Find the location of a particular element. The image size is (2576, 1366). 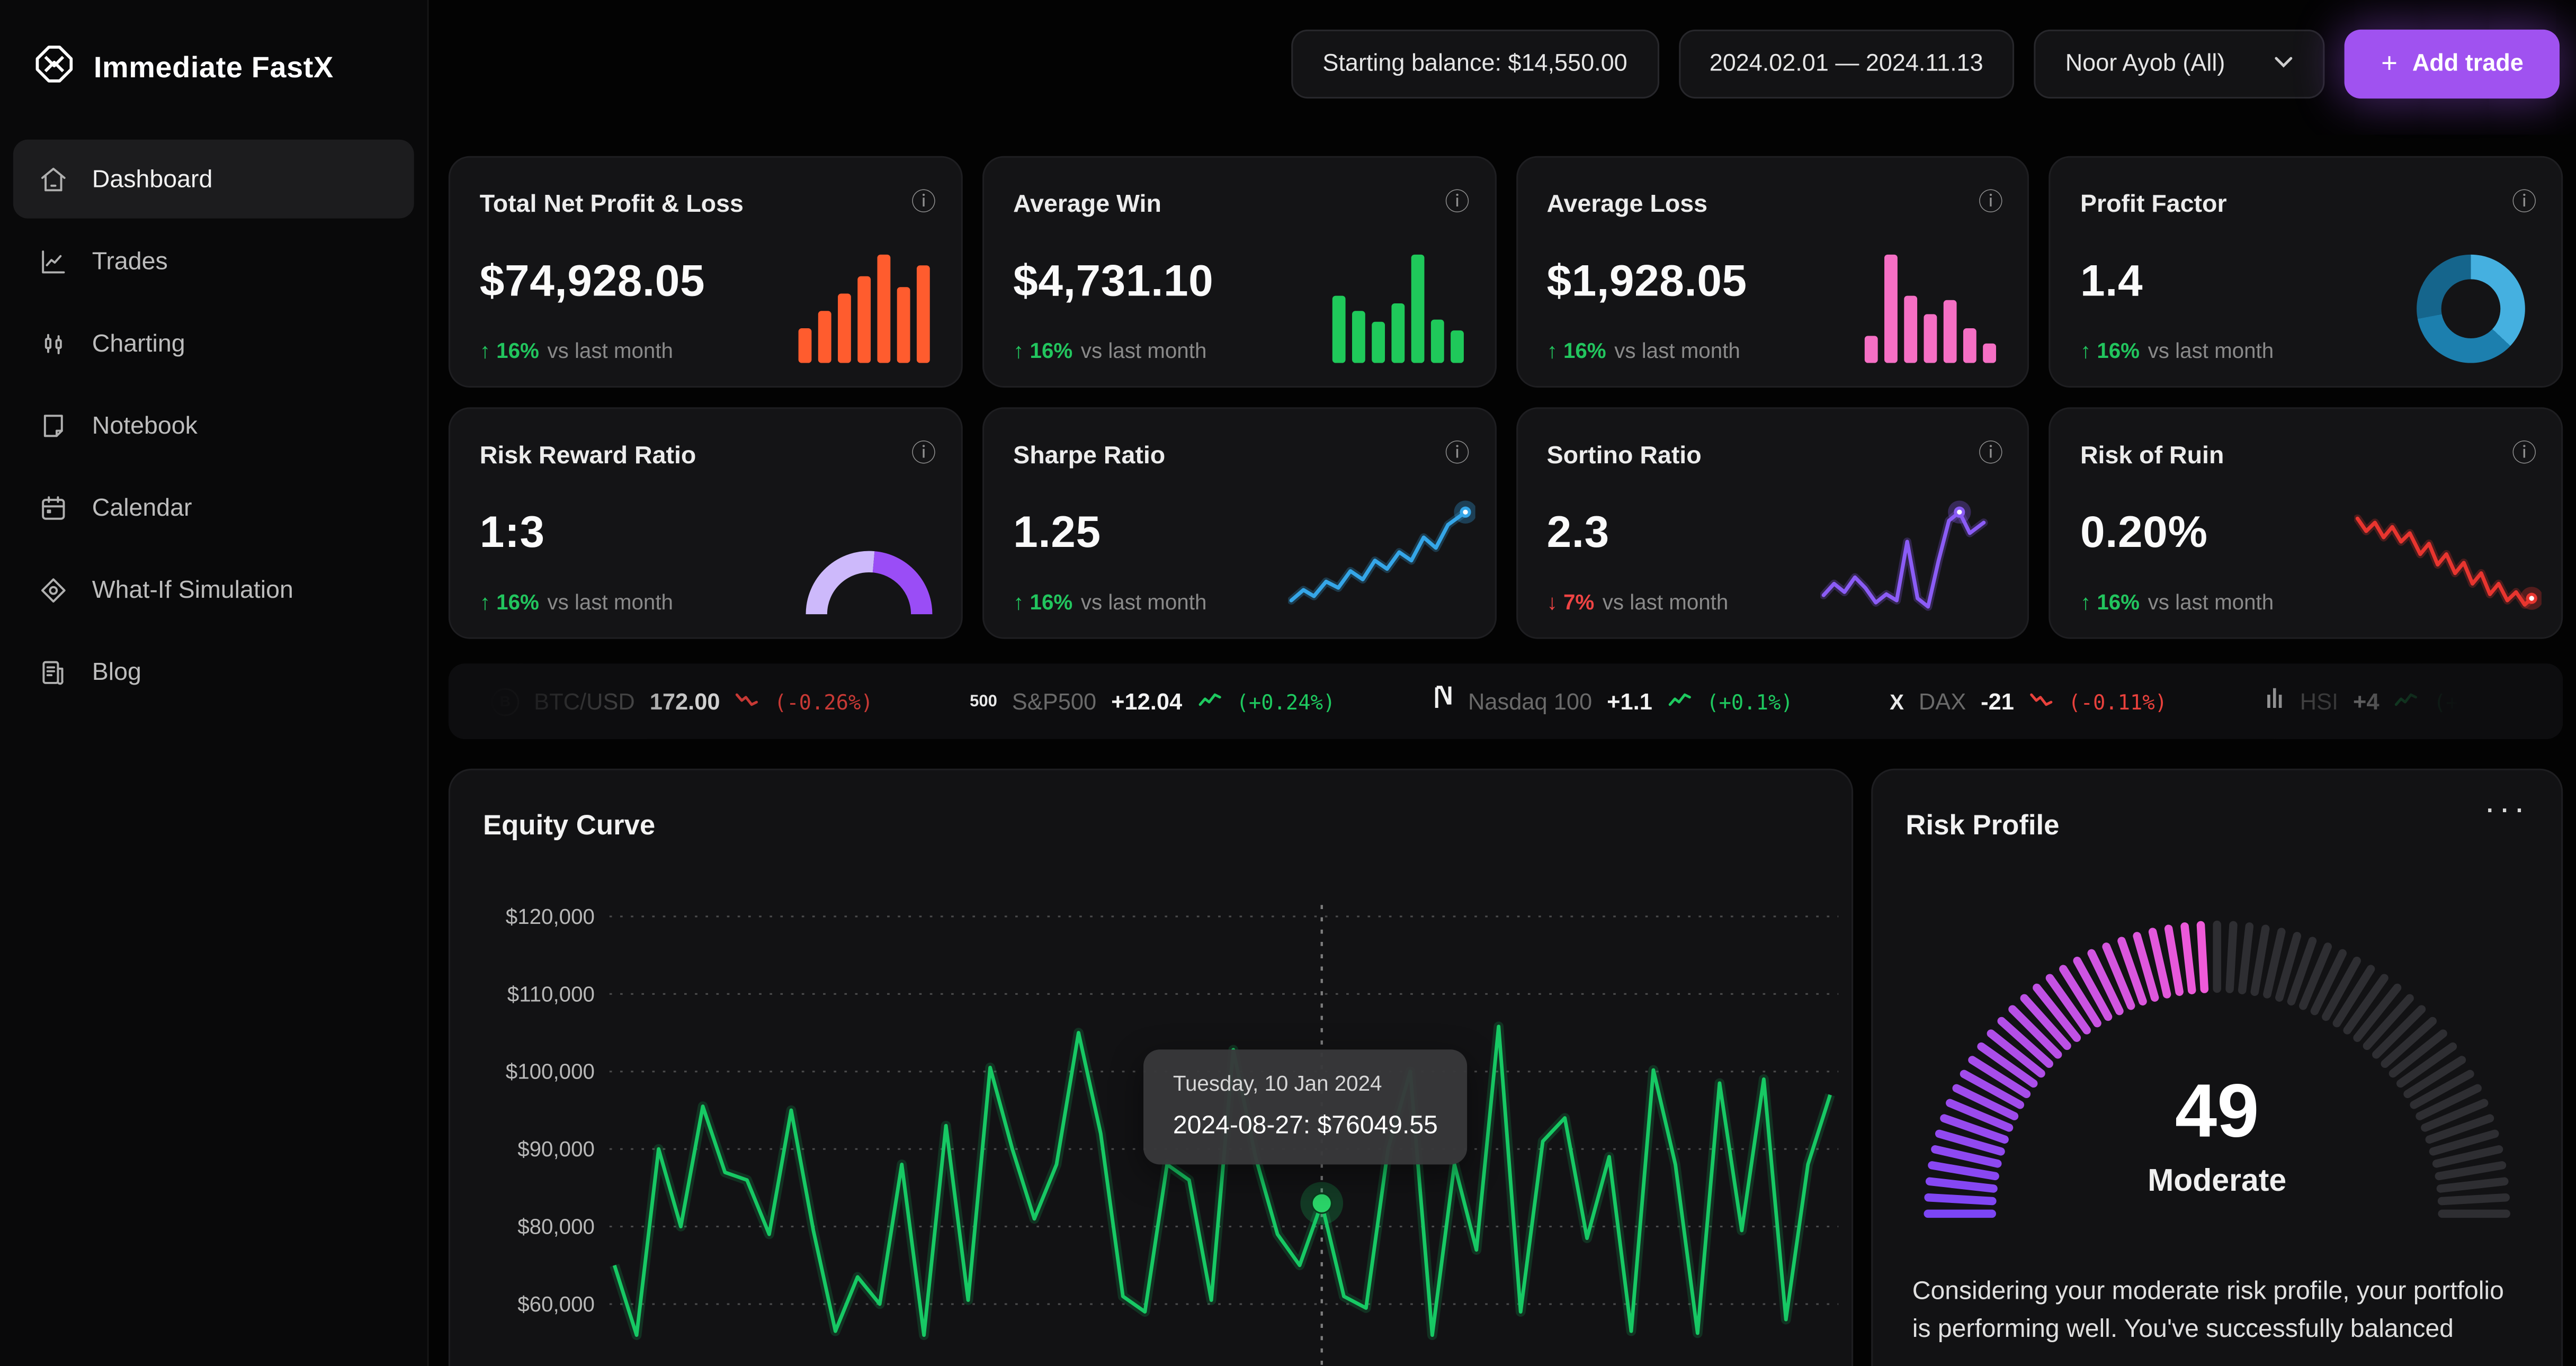

ticker-item-hsi: HSI +4 (+0.2%) is located at coordinates (2392, 701).